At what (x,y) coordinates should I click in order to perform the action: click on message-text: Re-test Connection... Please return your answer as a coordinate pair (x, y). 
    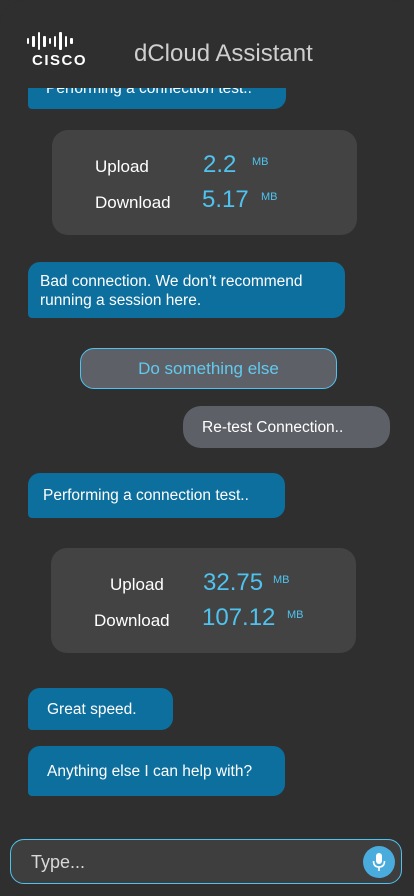
    Looking at the image, I should click on (273, 427).